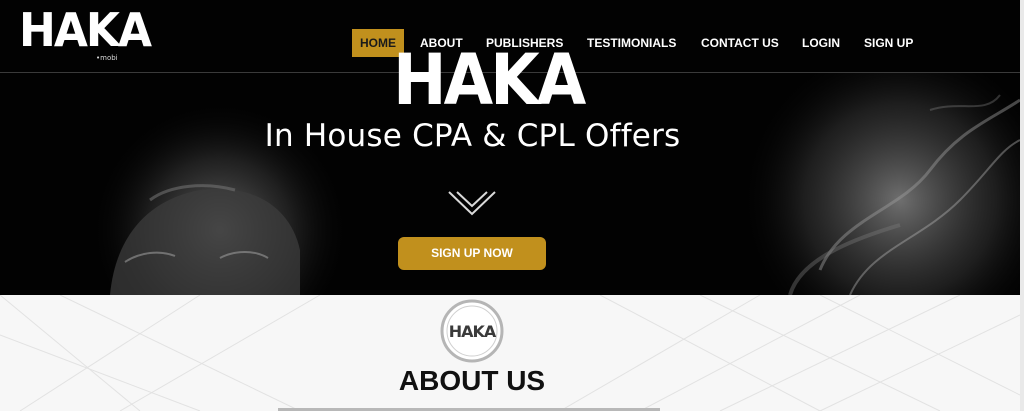  Describe the element at coordinates (472, 136) in the screenshot. I see `hero-tagline: In House CPA & CPL Offers` at that location.